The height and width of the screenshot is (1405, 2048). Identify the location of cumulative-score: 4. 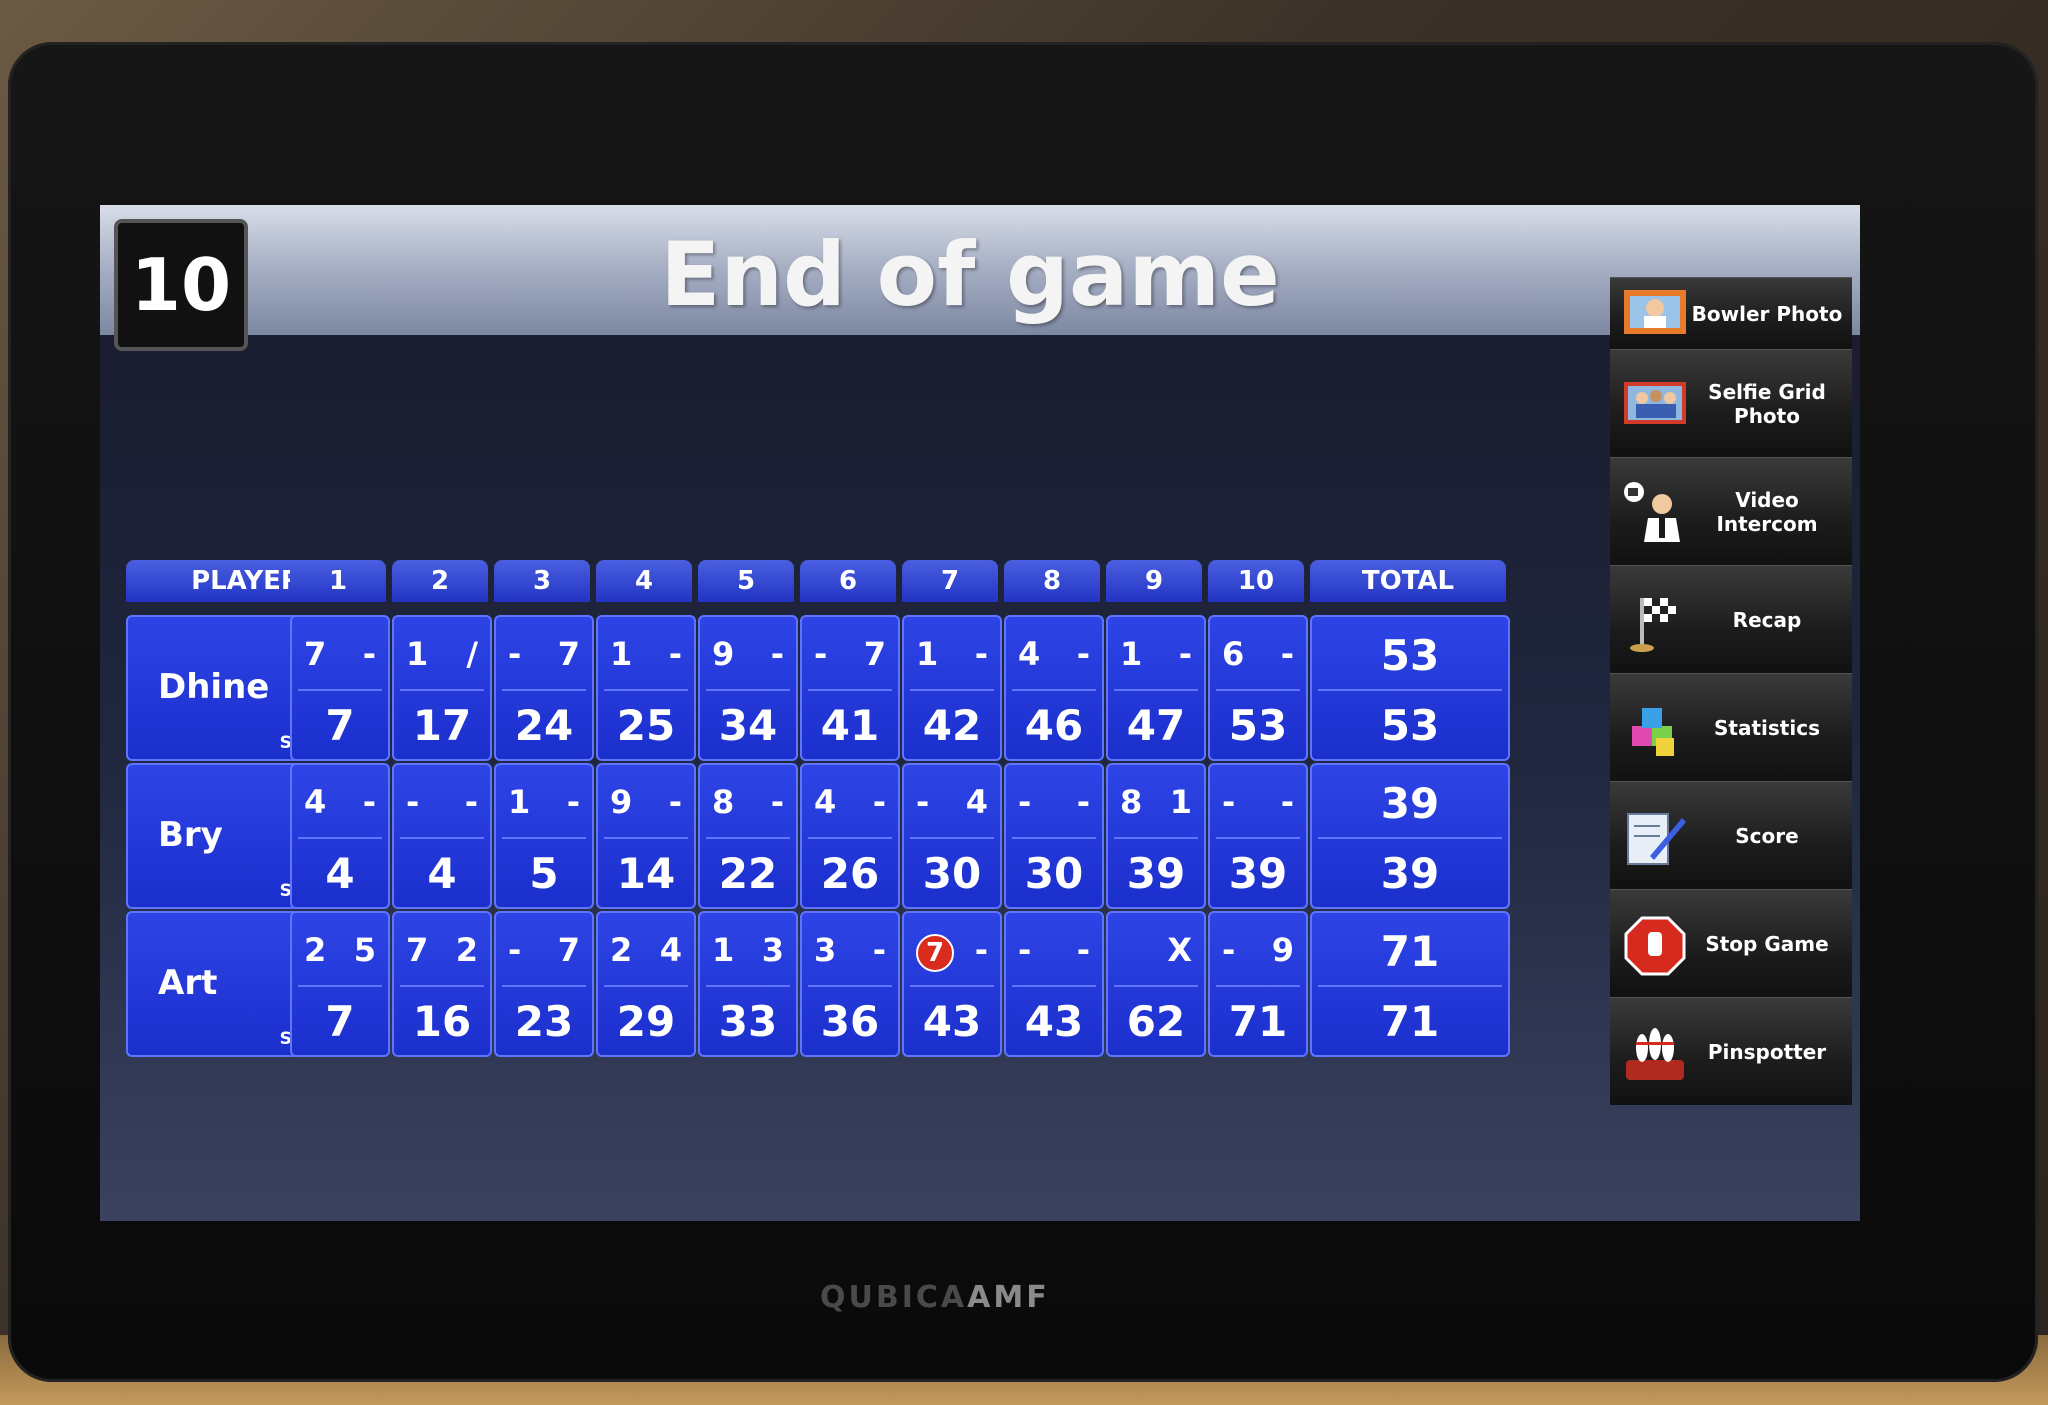
(340, 873).